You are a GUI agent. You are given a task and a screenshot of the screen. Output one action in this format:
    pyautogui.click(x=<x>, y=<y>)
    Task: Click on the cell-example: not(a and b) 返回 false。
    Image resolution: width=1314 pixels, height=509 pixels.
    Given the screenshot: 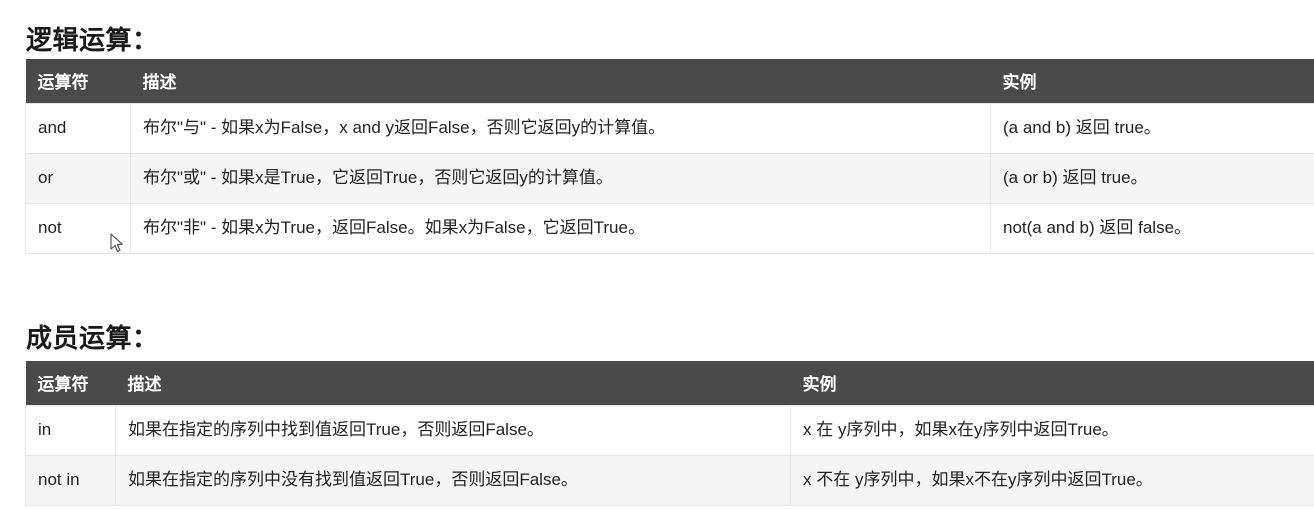 What is the action you would take?
    pyautogui.click(x=1152, y=229)
    